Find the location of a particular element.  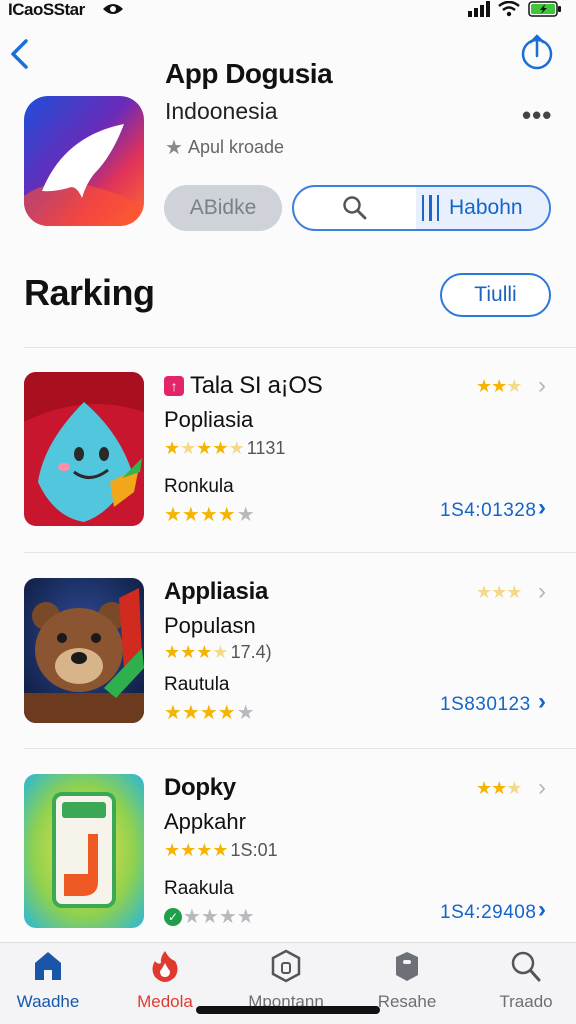

carrier-label: ICaoSStar is located at coordinates (46, 9).